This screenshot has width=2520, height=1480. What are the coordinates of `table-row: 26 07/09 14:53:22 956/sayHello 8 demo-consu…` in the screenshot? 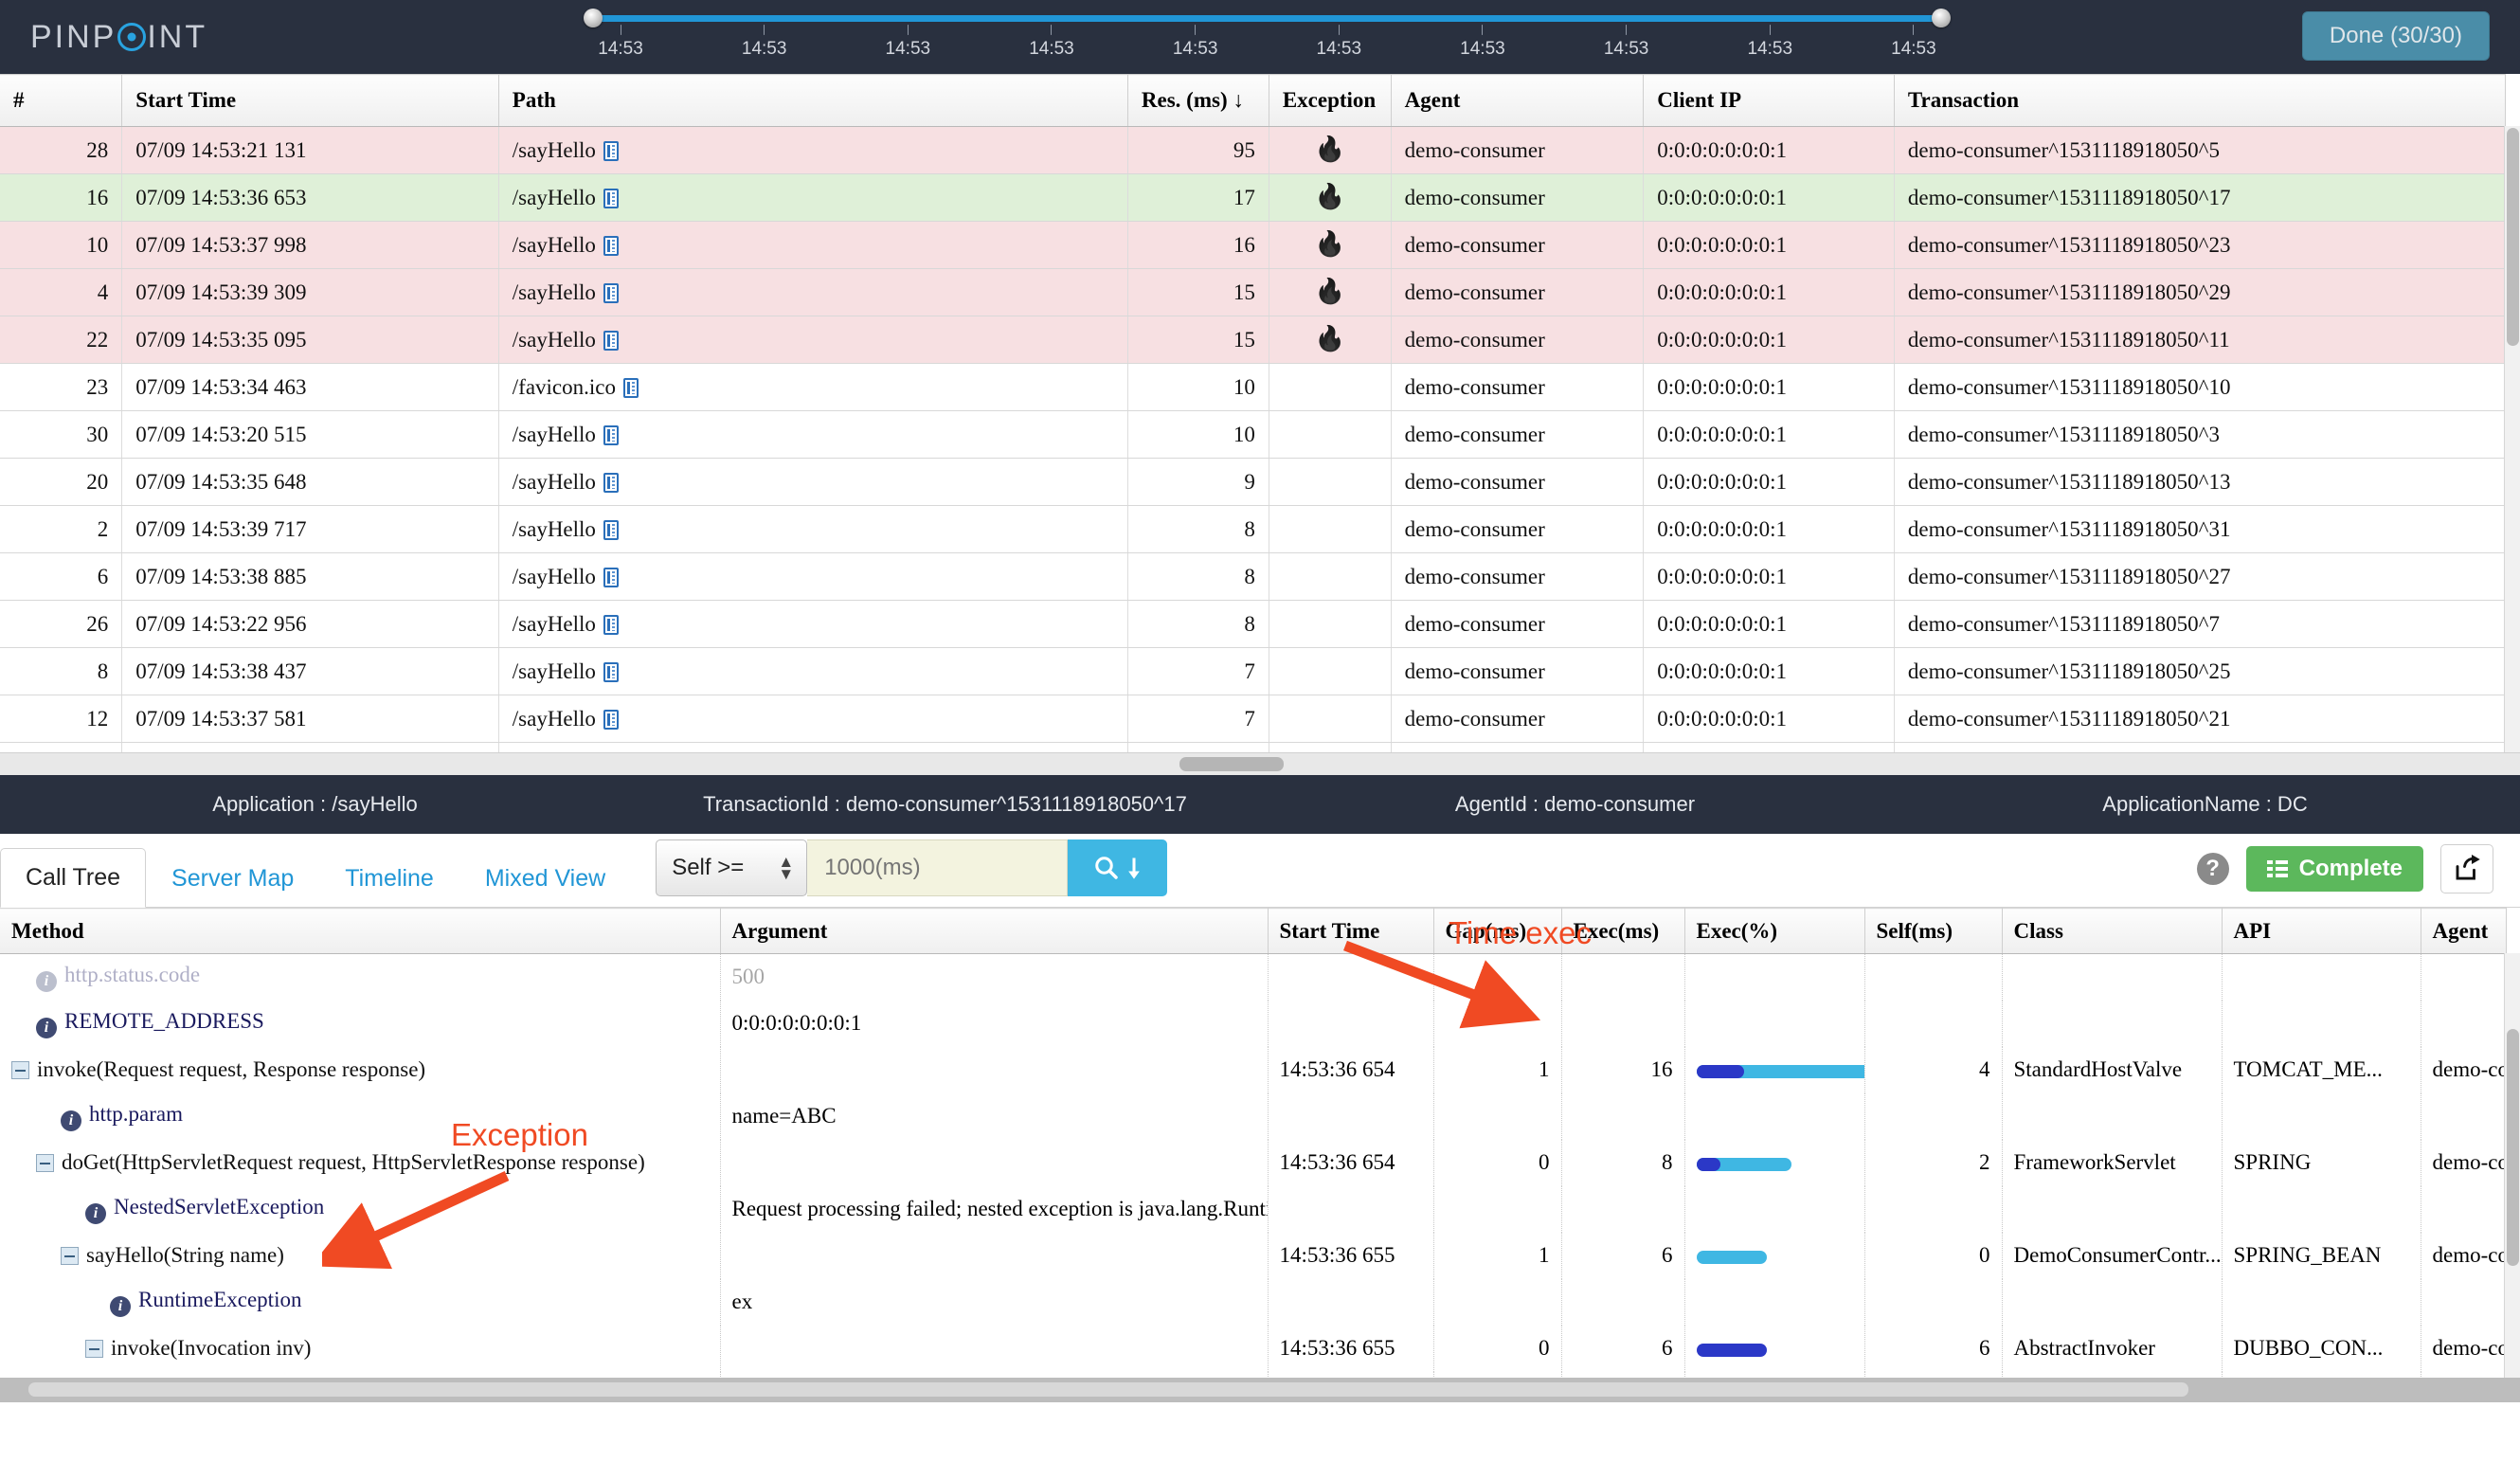 It's located at (1253, 624).